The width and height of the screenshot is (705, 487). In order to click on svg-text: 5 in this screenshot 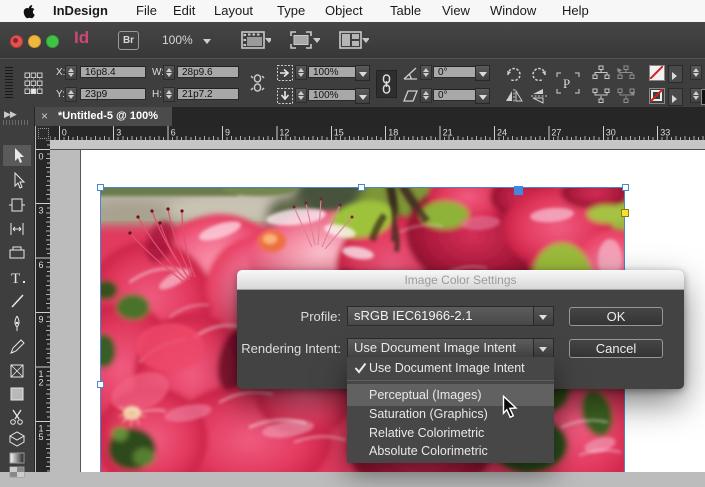, I will do `click(41, 437)`.